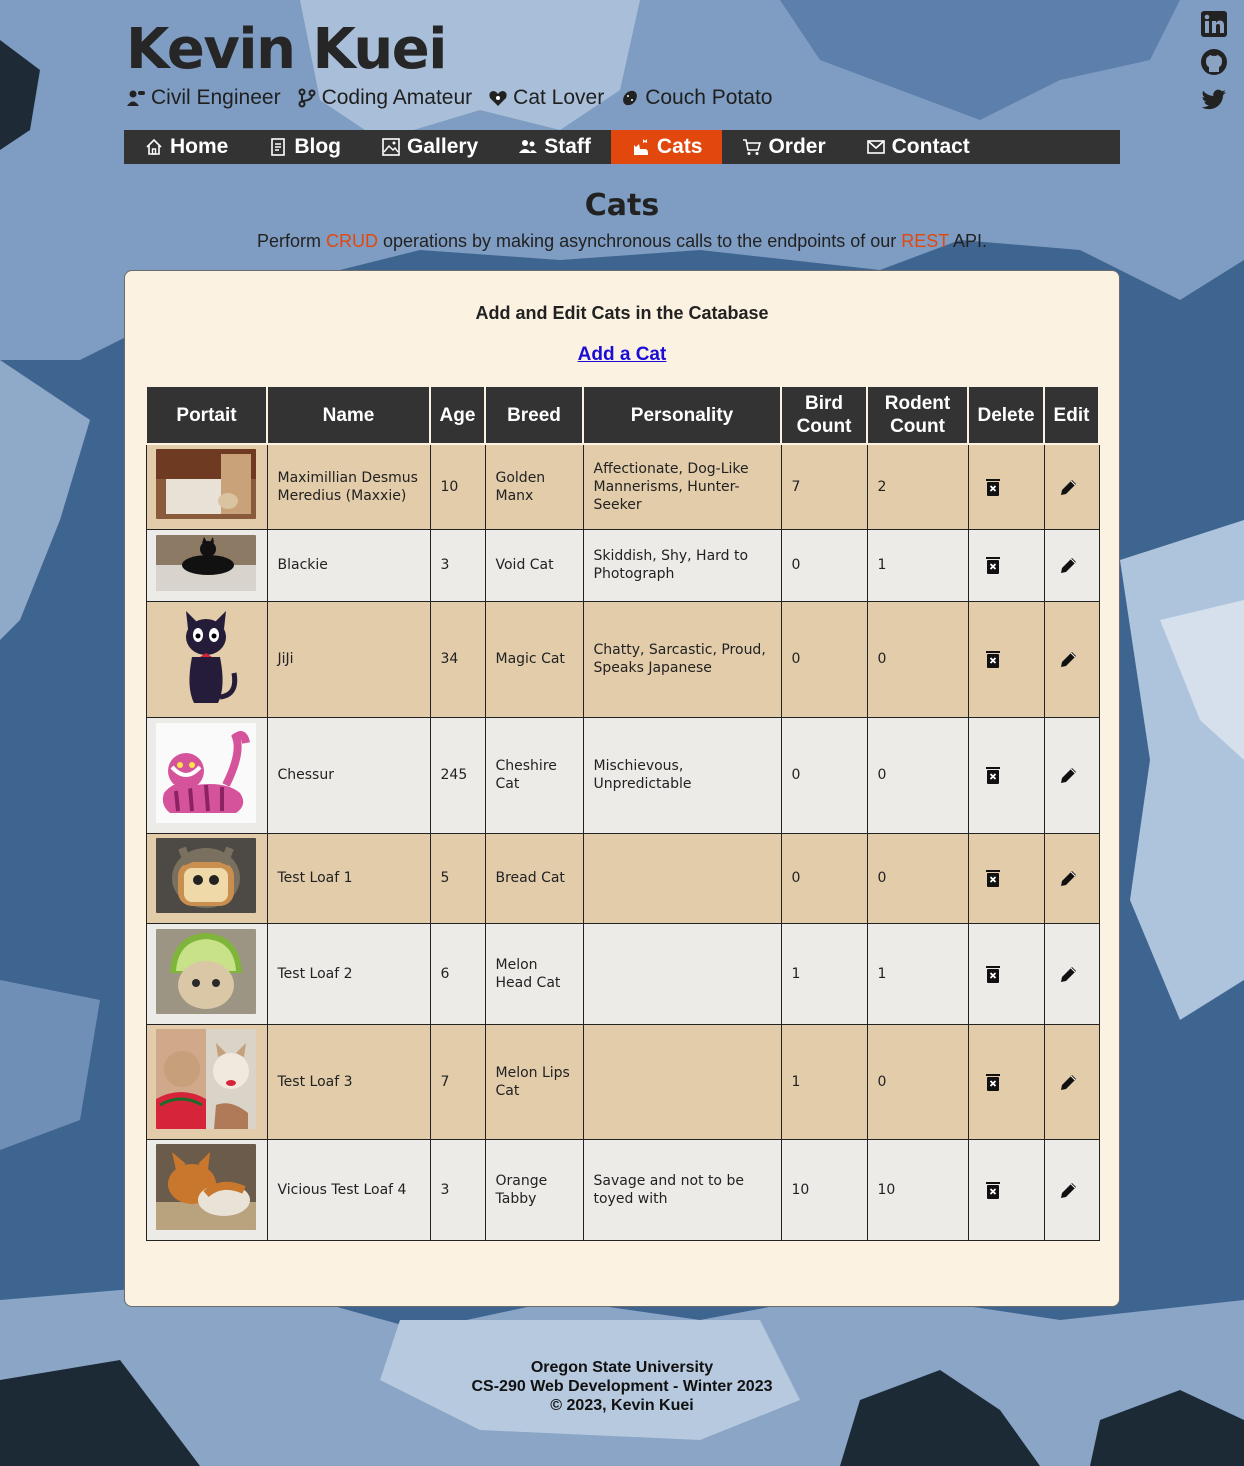 The width and height of the screenshot is (1244, 1466). Describe the element at coordinates (498, 98) in the screenshot. I see `heart-paw-icon` at that location.